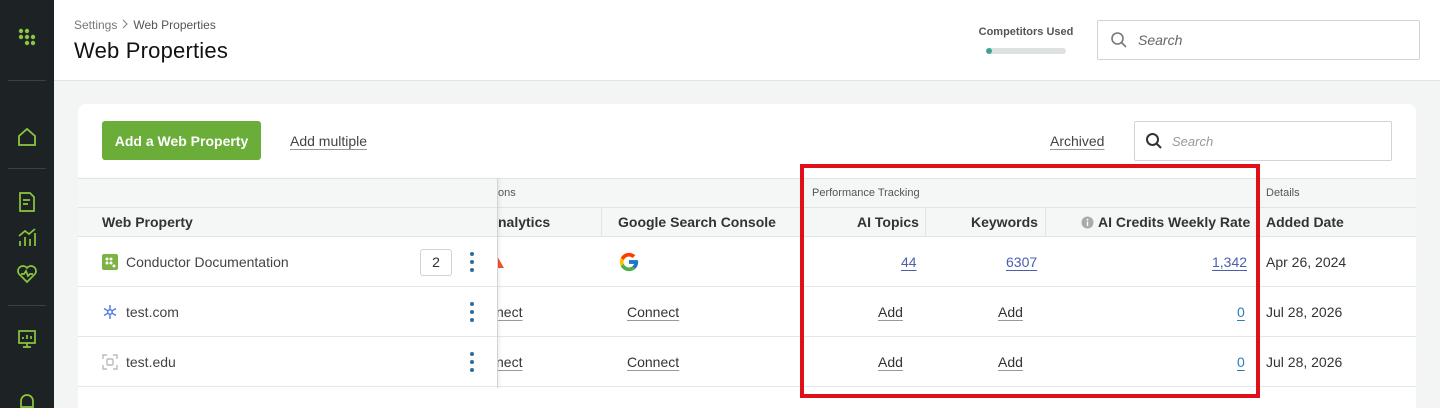  I want to click on column-google-search-console: Google Search Console, so click(697, 222).